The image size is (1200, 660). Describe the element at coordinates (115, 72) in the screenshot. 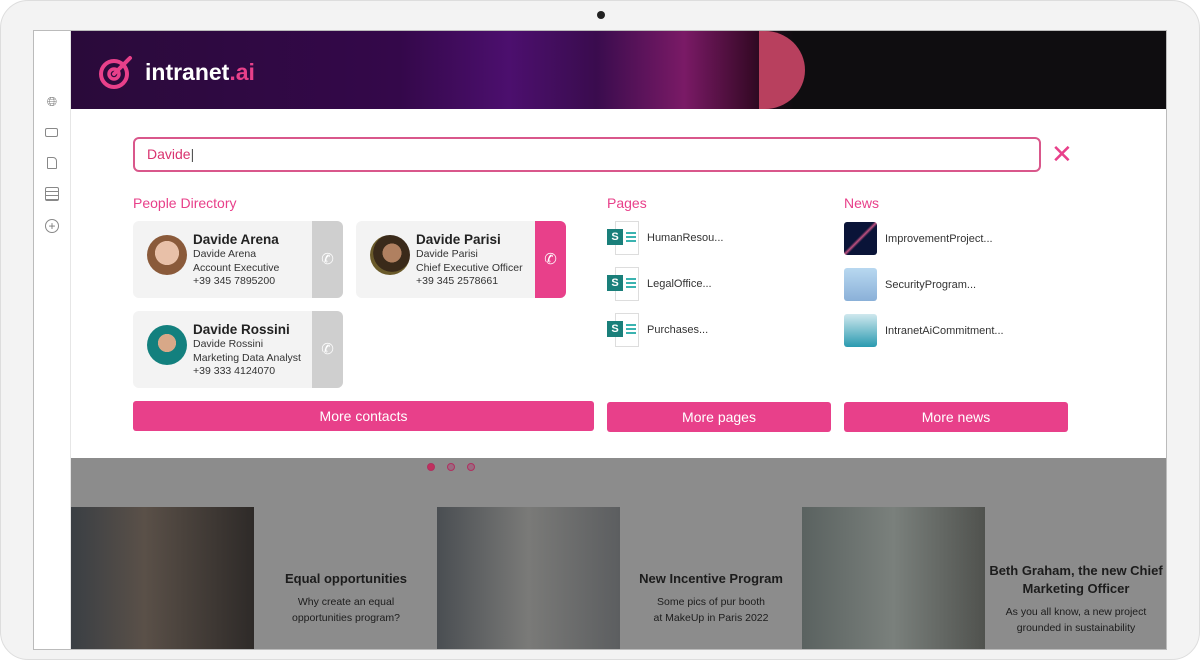

I see `logo-icon` at that location.